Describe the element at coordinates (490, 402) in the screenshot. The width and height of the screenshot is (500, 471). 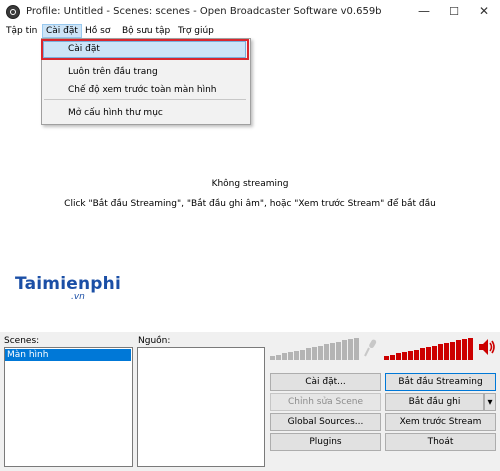
I see `recording-dropdown-arrow: ▾` at that location.